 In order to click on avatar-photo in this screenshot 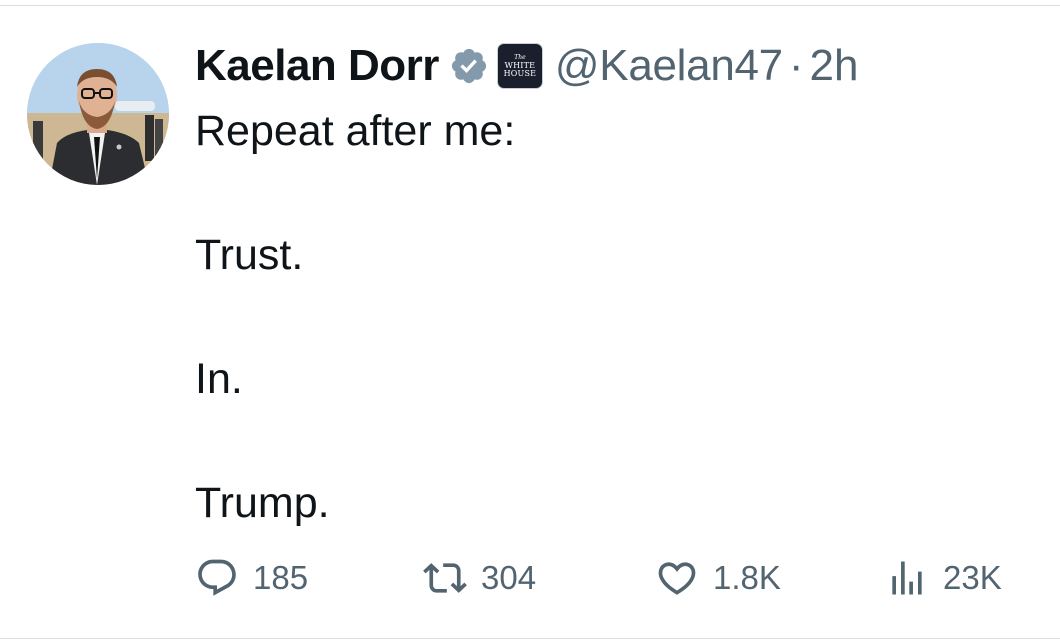, I will do `click(98, 114)`.